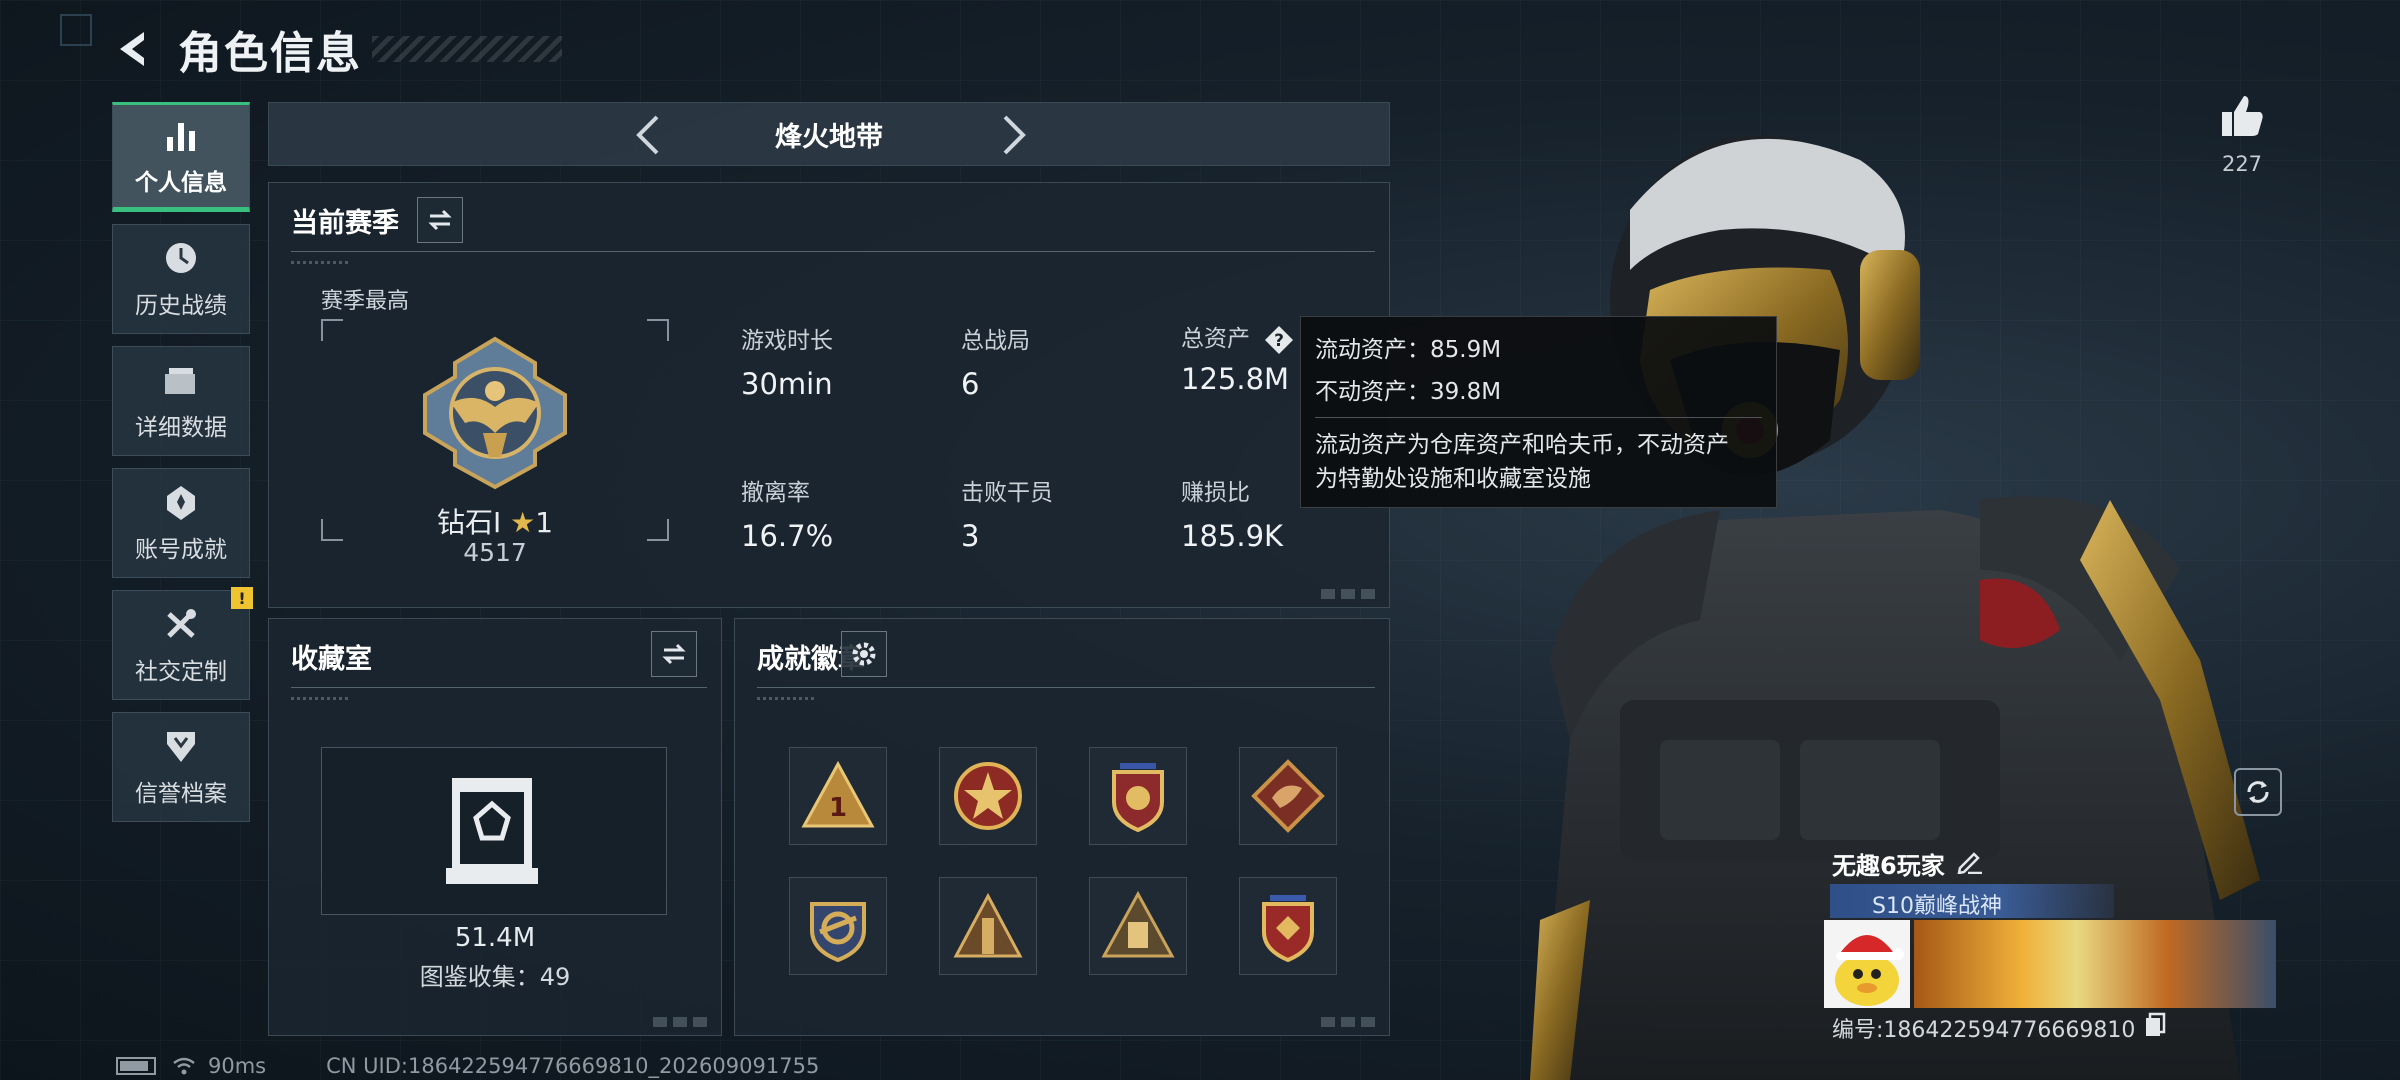 The height and width of the screenshot is (1080, 2400). I want to click on rotate-model-button, so click(2258, 792).